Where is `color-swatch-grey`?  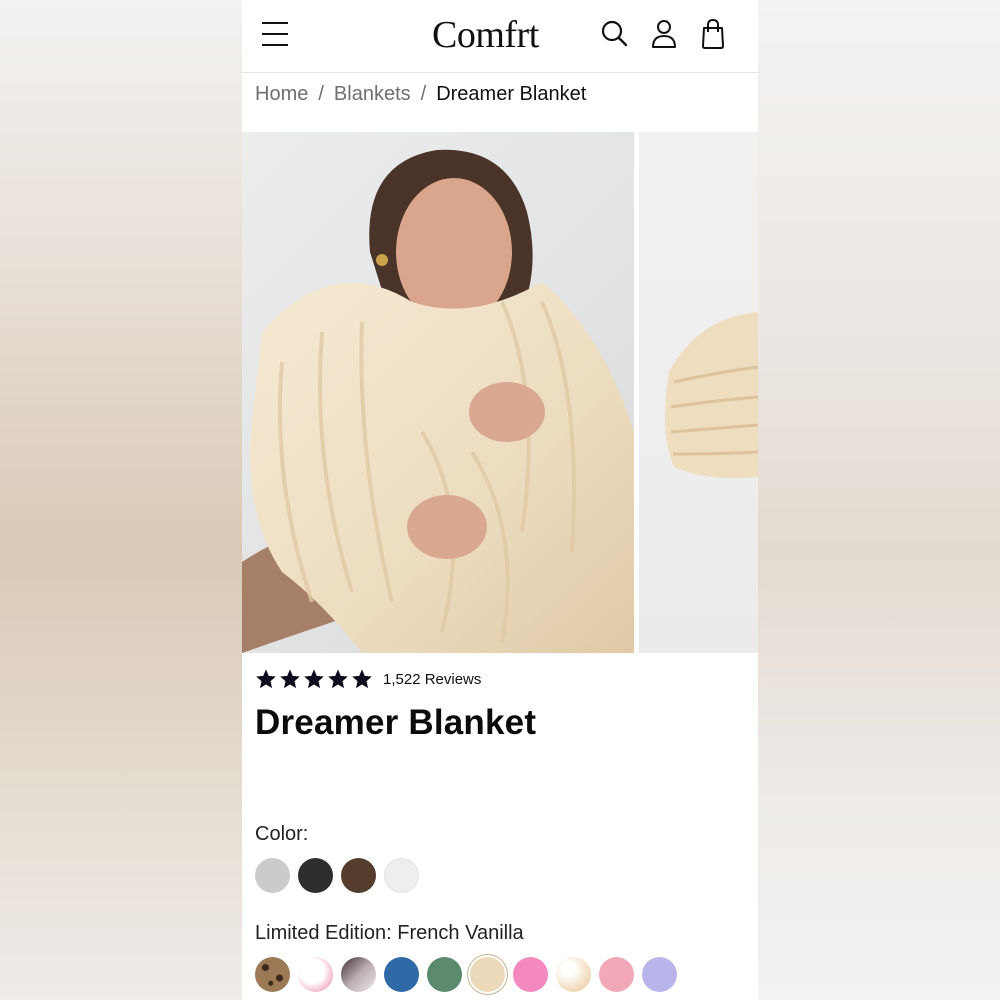
color-swatch-grey is located at coordinates (272, 875).